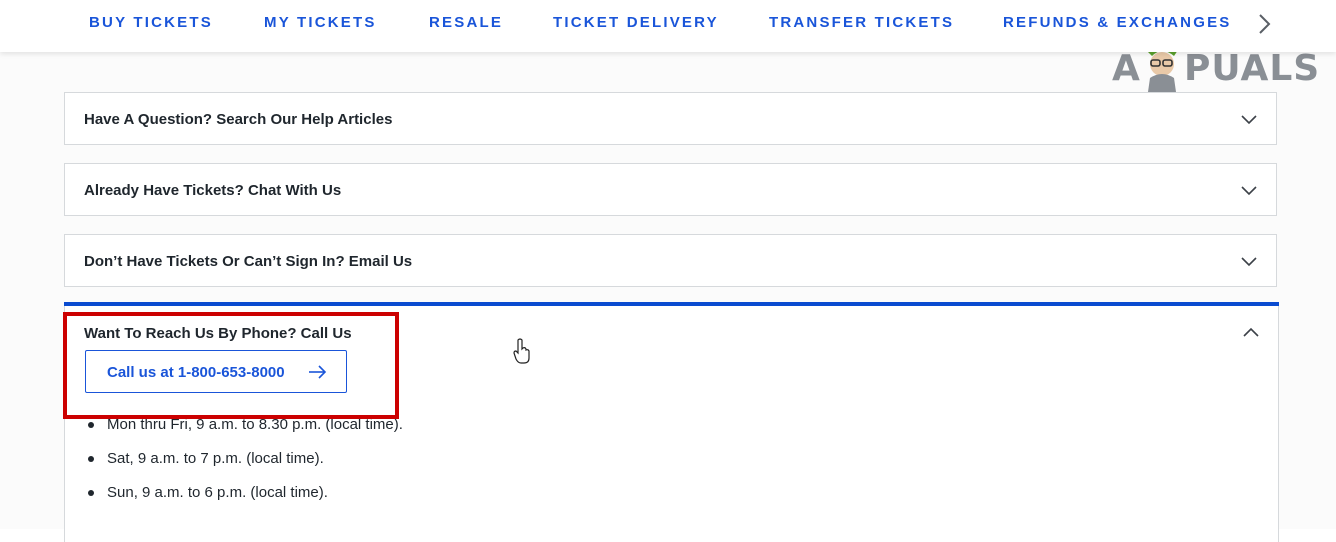  I want to click on list-item: Sun, 9 a.m. to 6 p.m. (local time)., so click(244, 501).